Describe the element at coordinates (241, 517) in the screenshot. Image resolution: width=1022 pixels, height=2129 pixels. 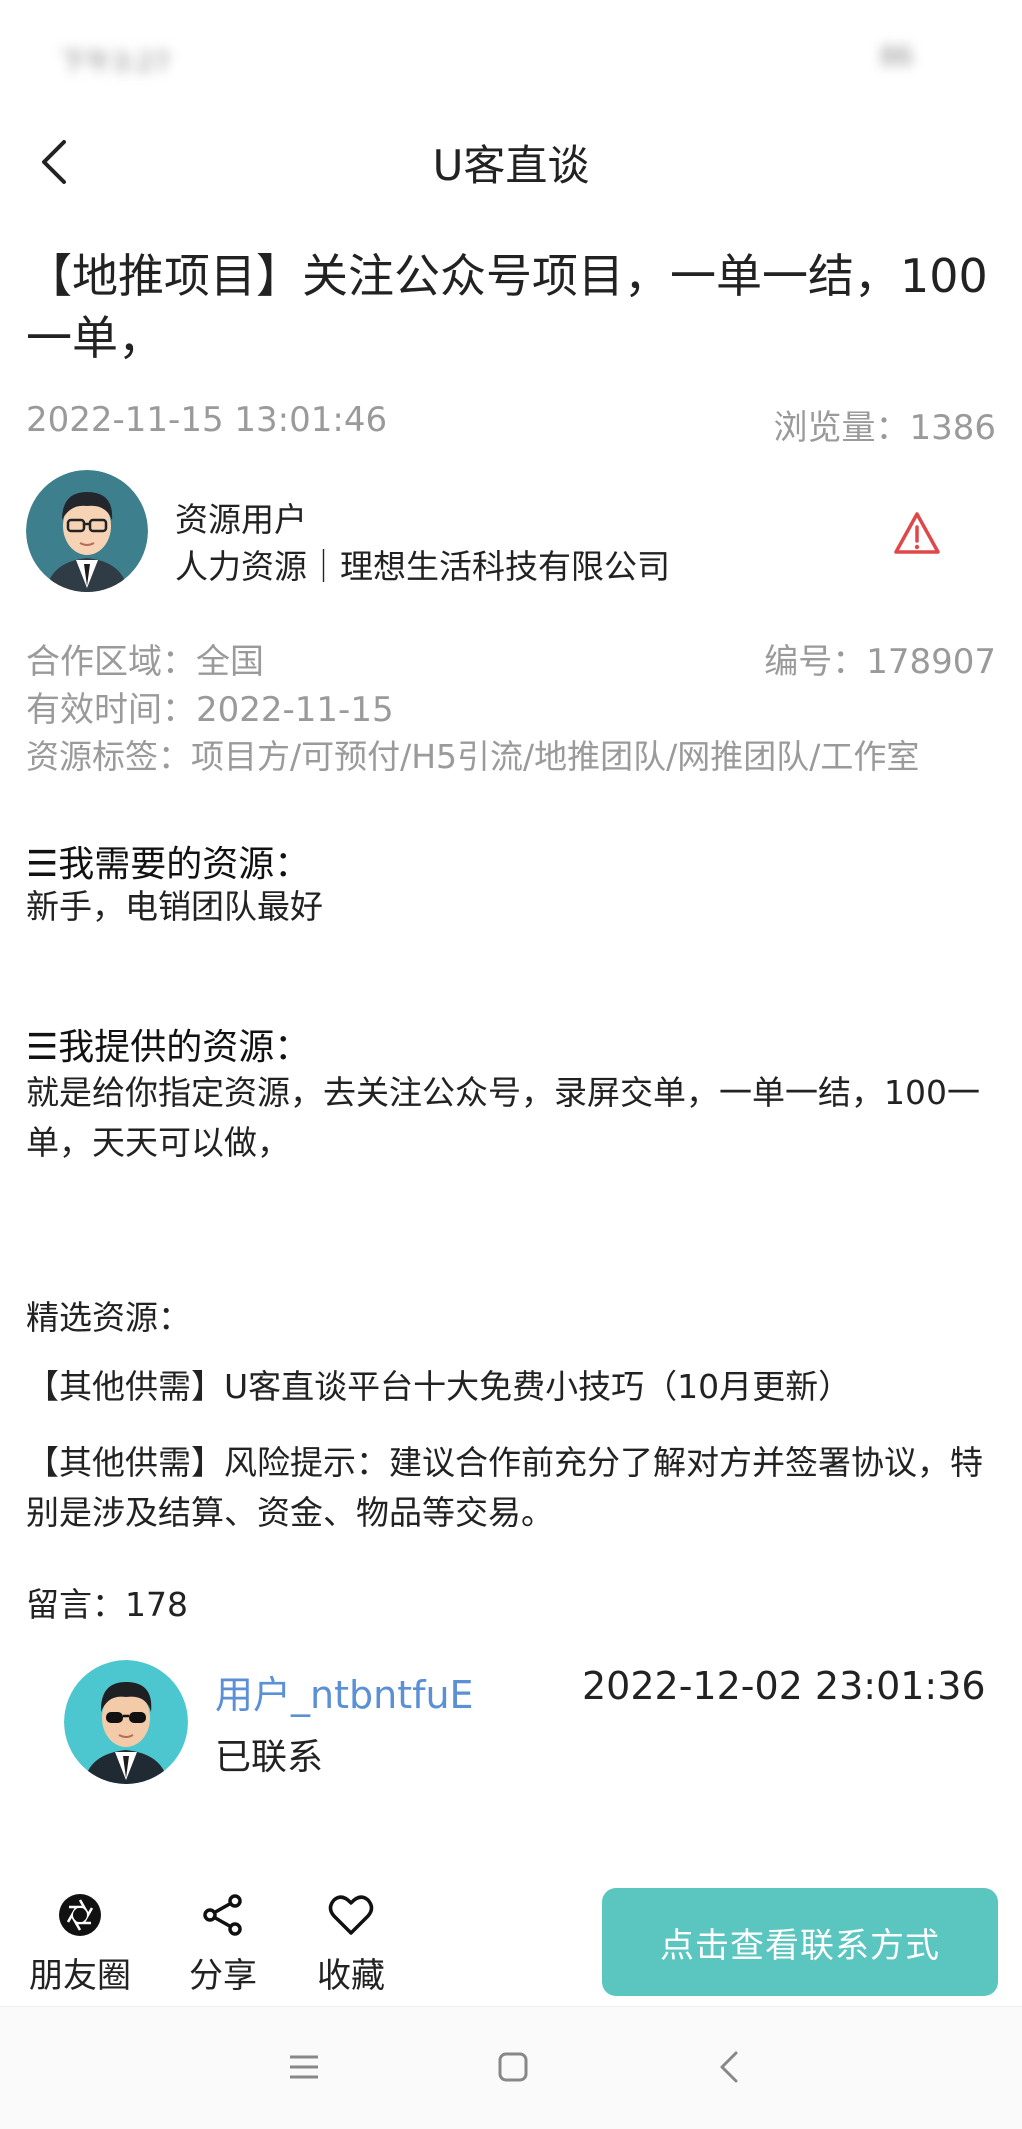
I see `author-name: 资源用户` at that location.